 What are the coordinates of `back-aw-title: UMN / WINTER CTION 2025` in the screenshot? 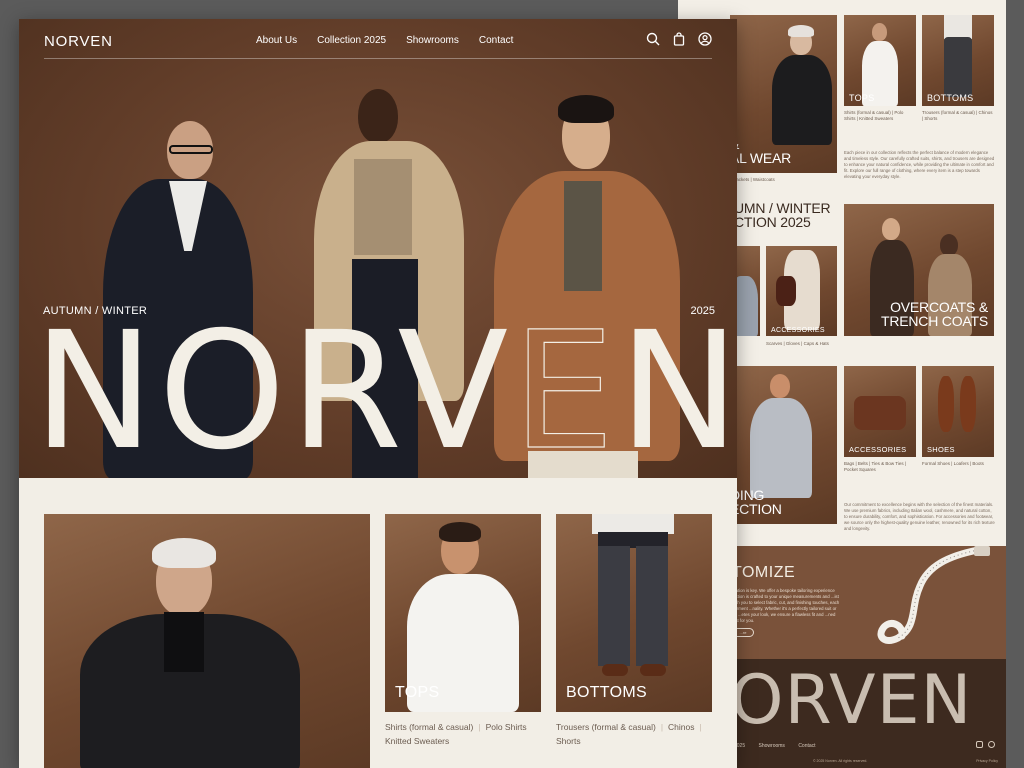 It's located at (782, 215).